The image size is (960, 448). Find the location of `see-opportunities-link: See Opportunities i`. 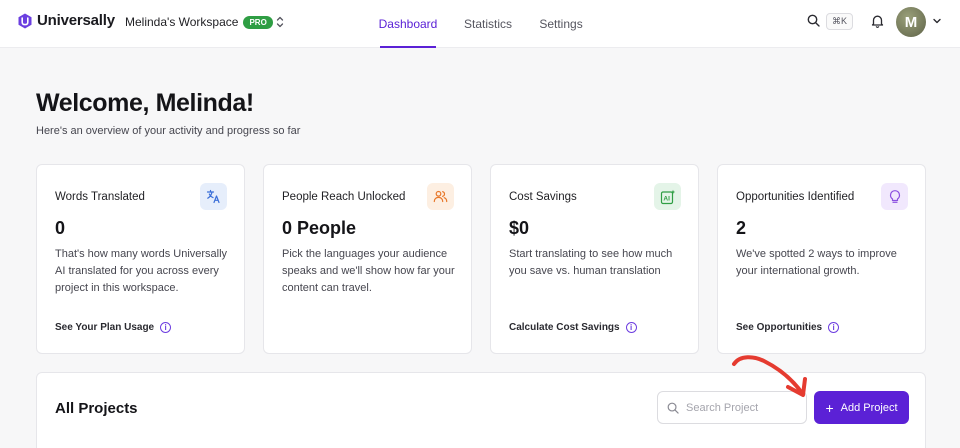

see-opportunities-link: See Opportunities i is located at coordinates (788, 327).